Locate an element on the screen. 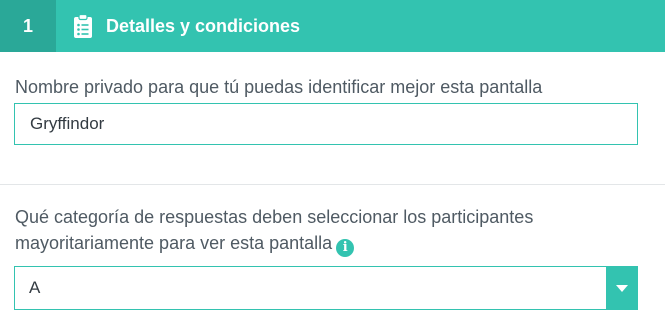  step-number: 1 is located at coordinates (28, 26).